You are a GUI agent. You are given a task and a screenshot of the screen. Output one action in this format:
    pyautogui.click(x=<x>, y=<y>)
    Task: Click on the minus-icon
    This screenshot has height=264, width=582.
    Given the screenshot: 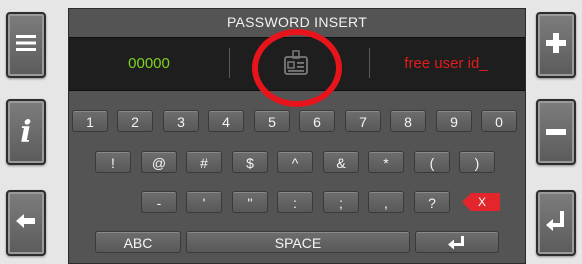 What is the action you would take?
    pyautogui.click(x=556, y=132)
    